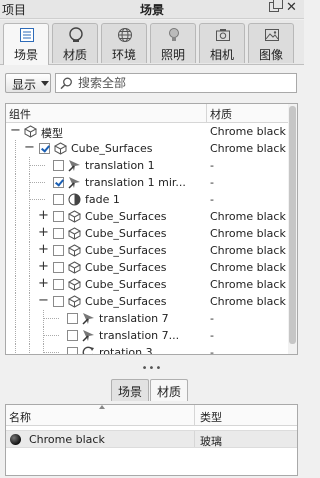  Describe the element at coordinates (20, 417) in the screenshot. I see `column-header-name: 名称` at that location.